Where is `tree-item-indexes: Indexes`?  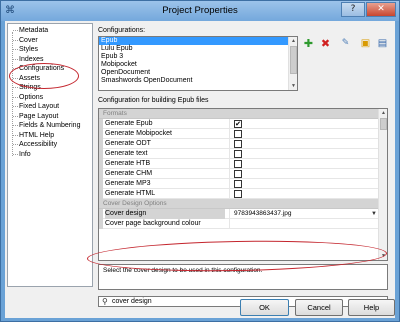
tree-item-indexes: Indexes is located at coordinates (28, 59).